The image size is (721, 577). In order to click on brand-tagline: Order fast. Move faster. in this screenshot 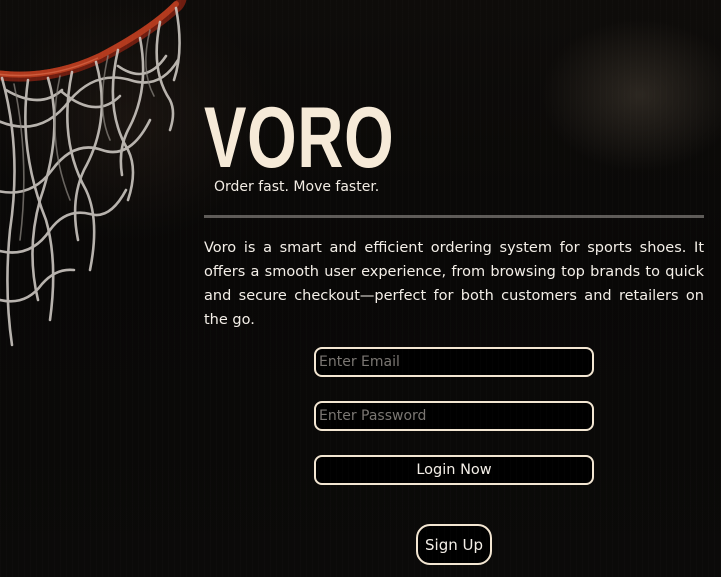, I will do `click(297, 187)`.